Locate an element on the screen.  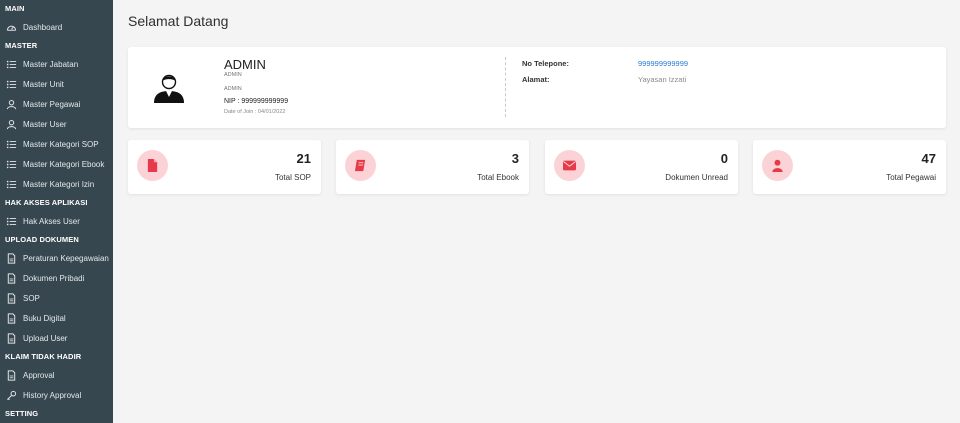
stat-value: 0 is located at coordinates (724, 158).